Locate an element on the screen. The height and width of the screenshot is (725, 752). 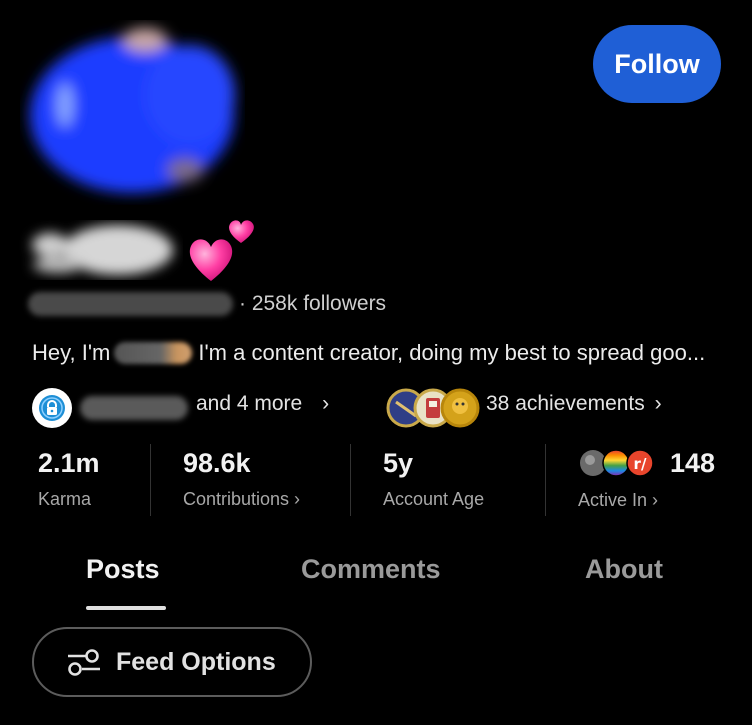
feed-options-label: Feed Options is located at coordinates (196, 661).